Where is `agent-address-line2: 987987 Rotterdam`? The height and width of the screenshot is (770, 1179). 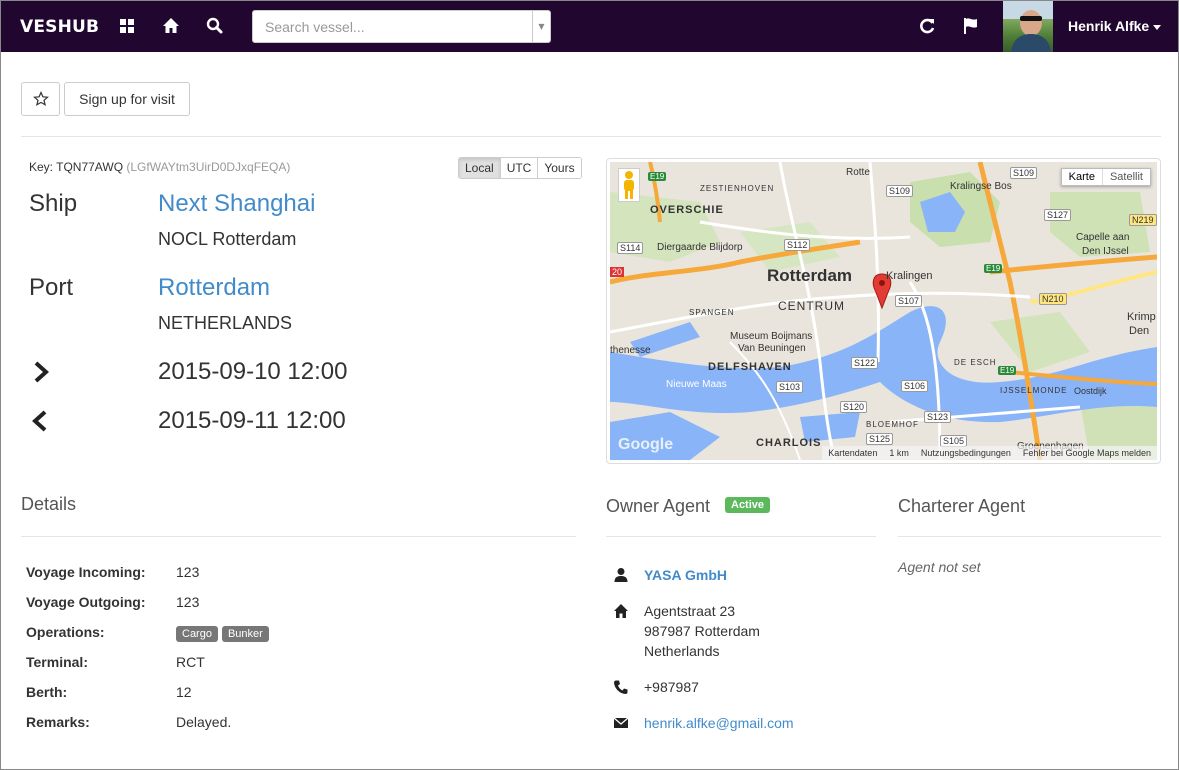 agent-address-line2: 987987 Rotterdam is located at coordinates (702, 631).